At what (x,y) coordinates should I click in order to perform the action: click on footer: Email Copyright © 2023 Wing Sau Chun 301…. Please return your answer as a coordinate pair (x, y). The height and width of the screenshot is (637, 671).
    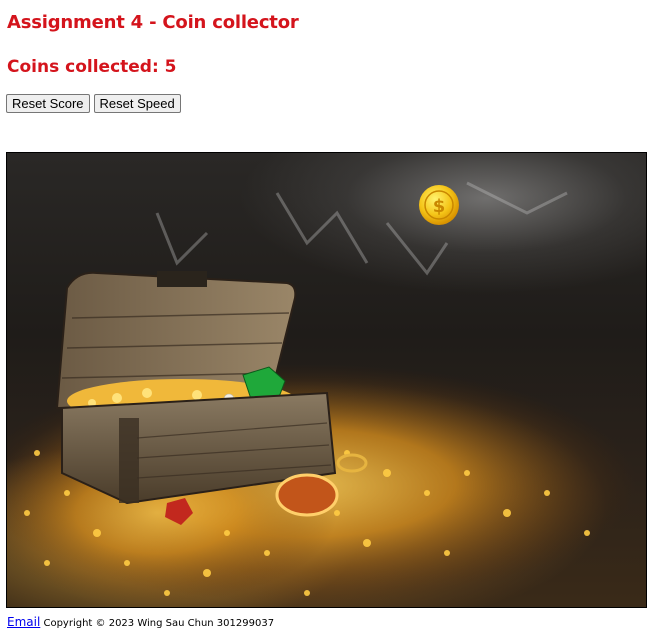
    Looking at the image, I should click on (140, 622).